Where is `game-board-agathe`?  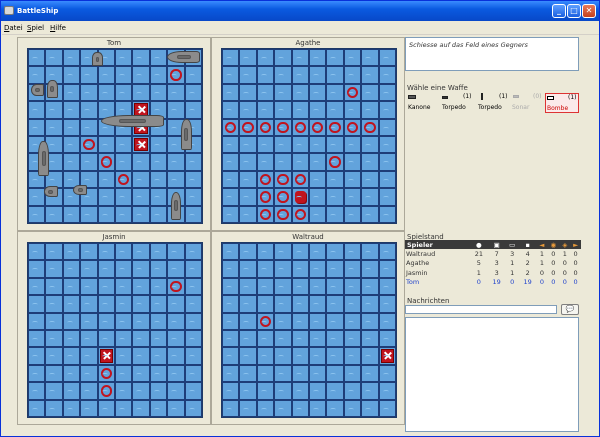 game-board-agathe is located at coordinates (309, 136).